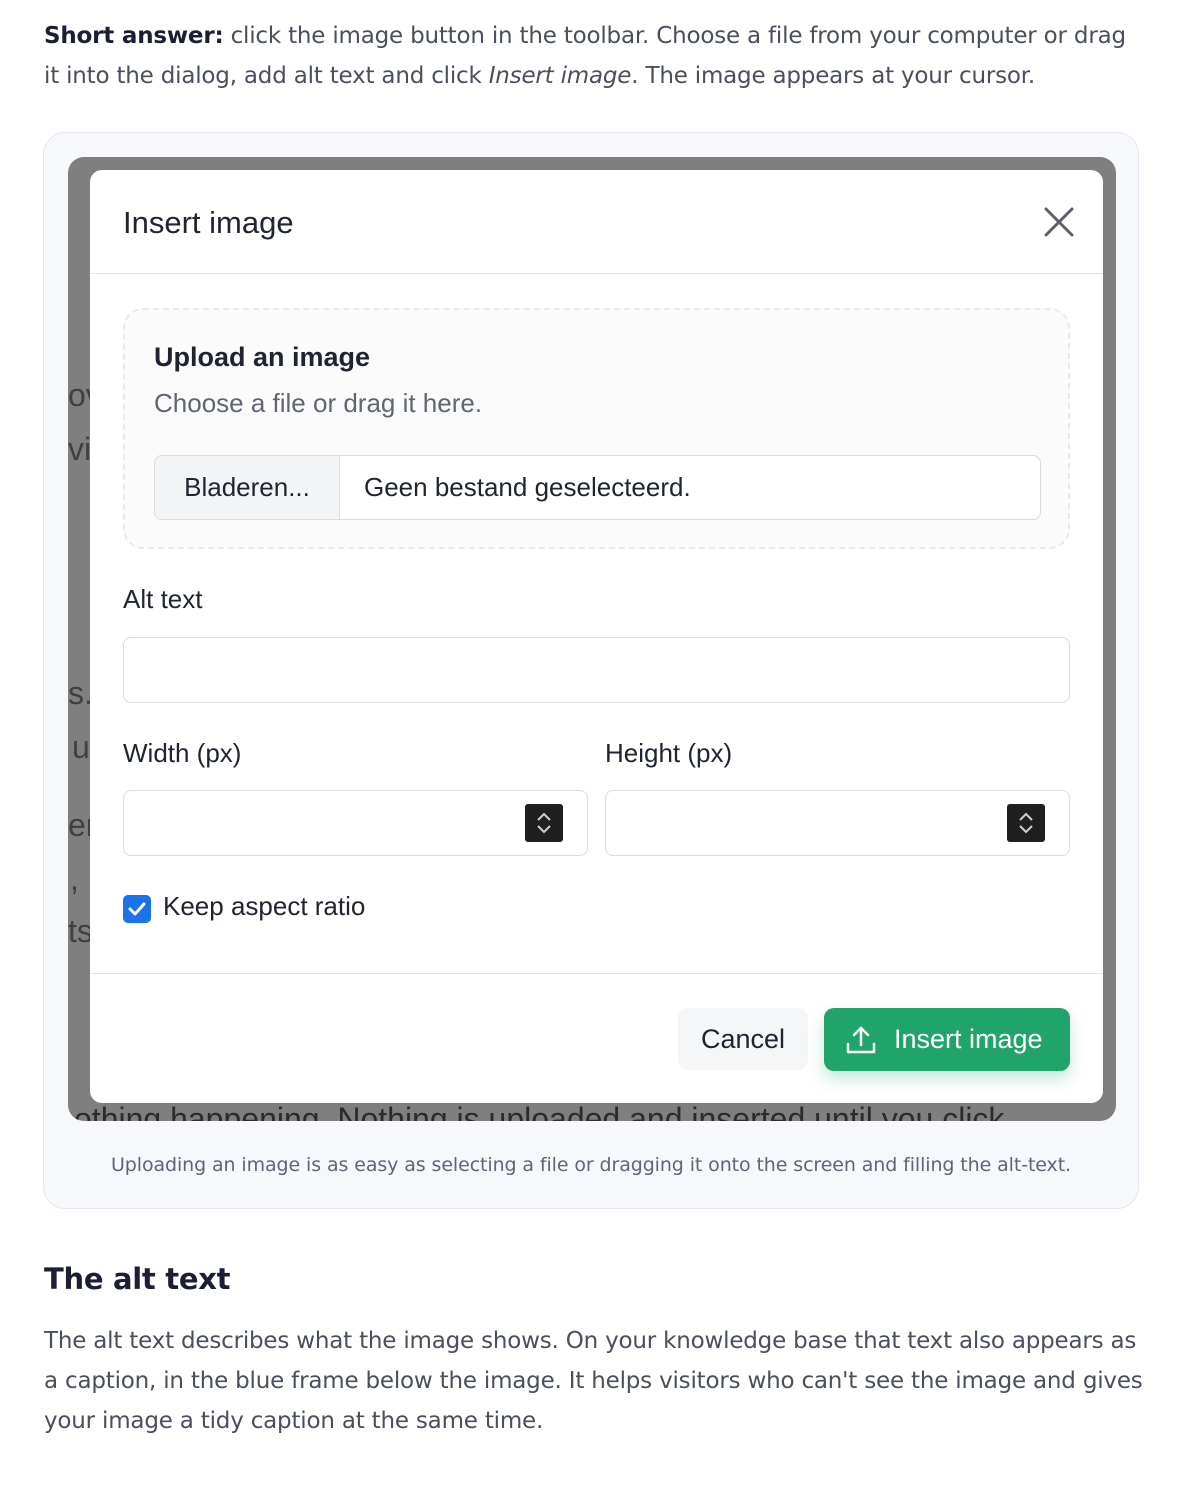 The height and width of the screenshot is (1489, 1183). Describe the element at coordinates (208, 222) in the screenshot. I see `dialog-title: Insert image` at that location.